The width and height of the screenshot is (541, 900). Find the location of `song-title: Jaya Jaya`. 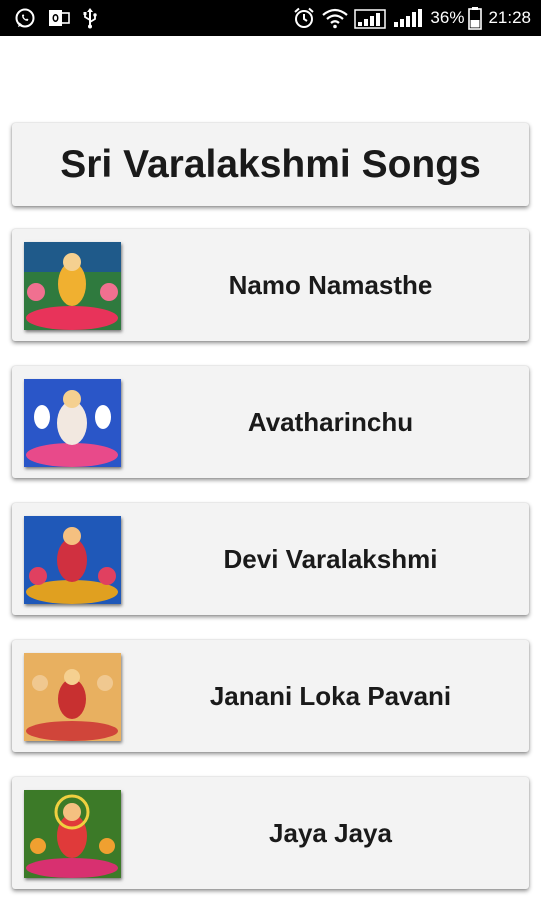

song-title: Jaya Jaya is located at coordinates (330, 832).